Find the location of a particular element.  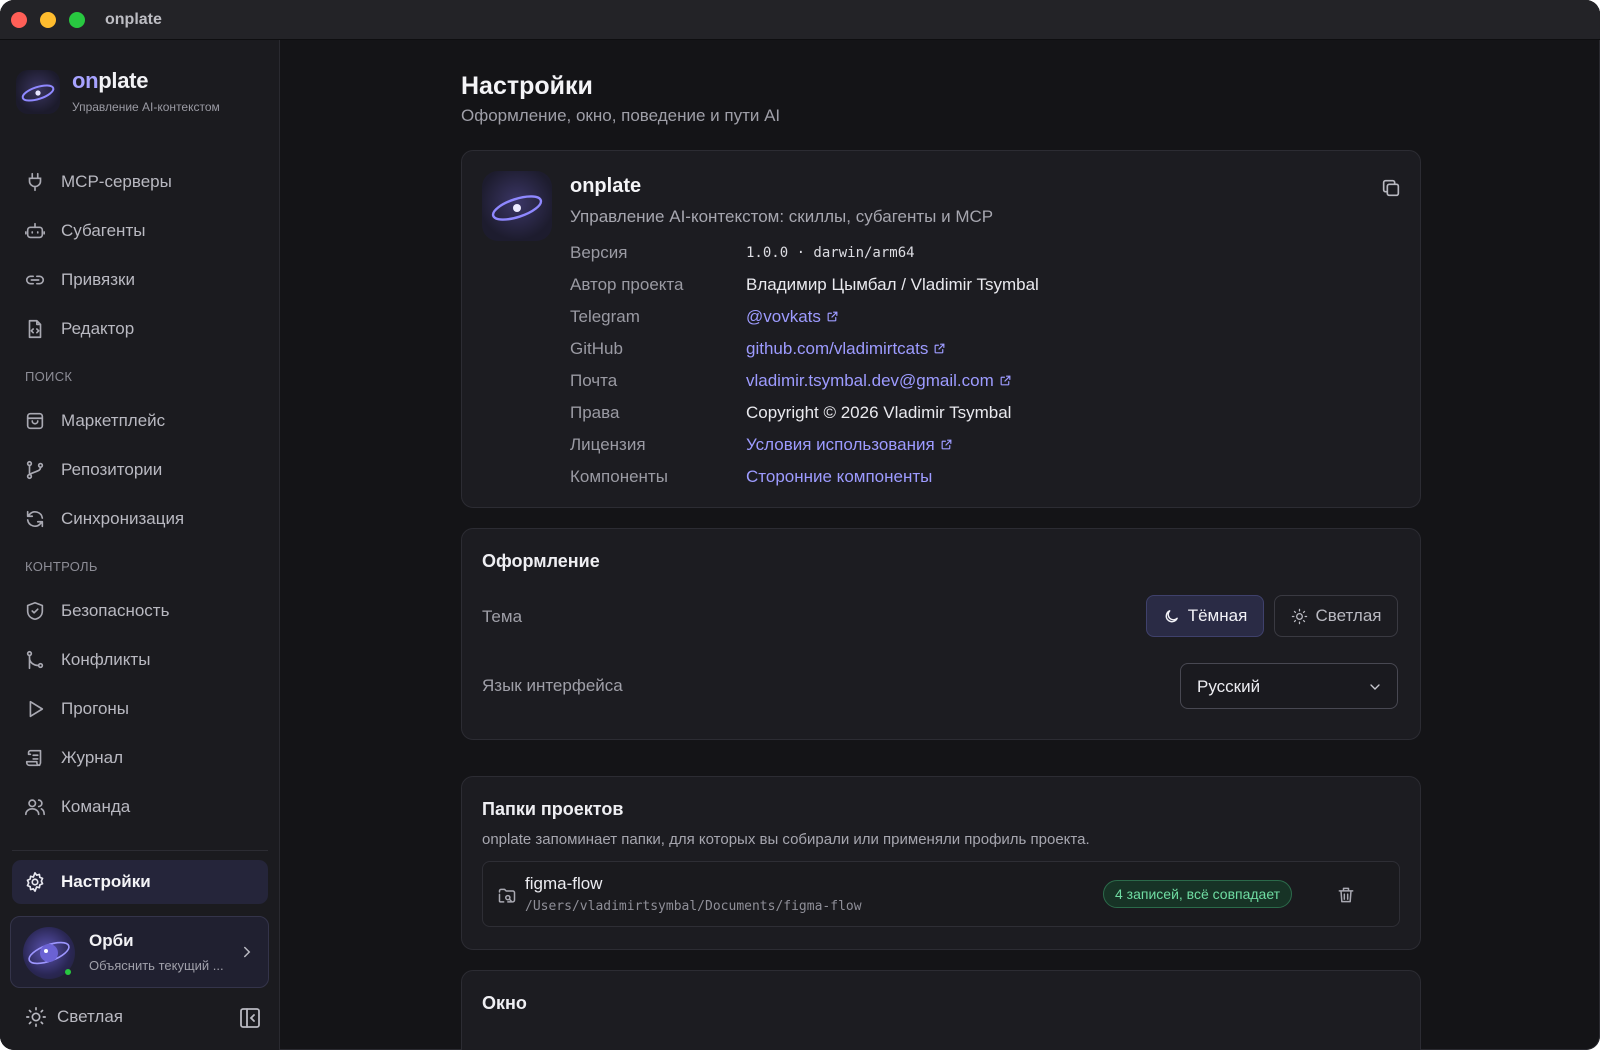

sidebar-item-label: Конфликты is located at coordinates (106, 659).